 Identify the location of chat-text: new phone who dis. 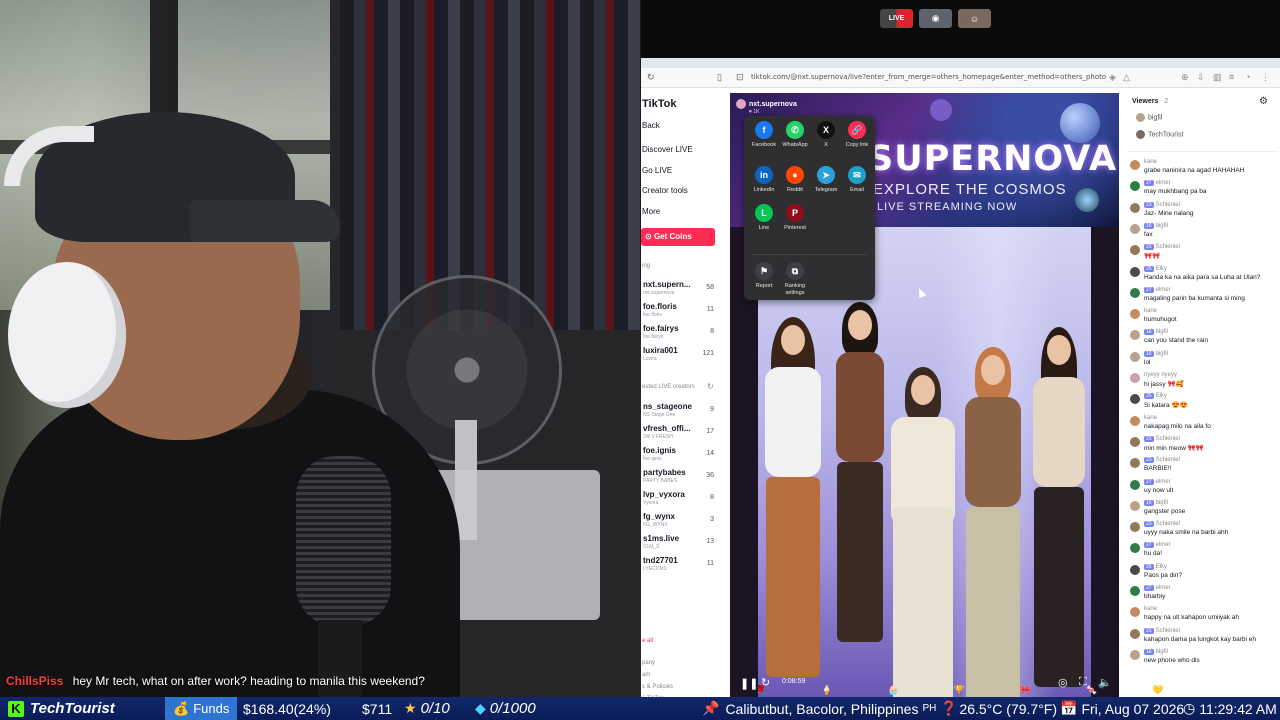
(1172, 660).